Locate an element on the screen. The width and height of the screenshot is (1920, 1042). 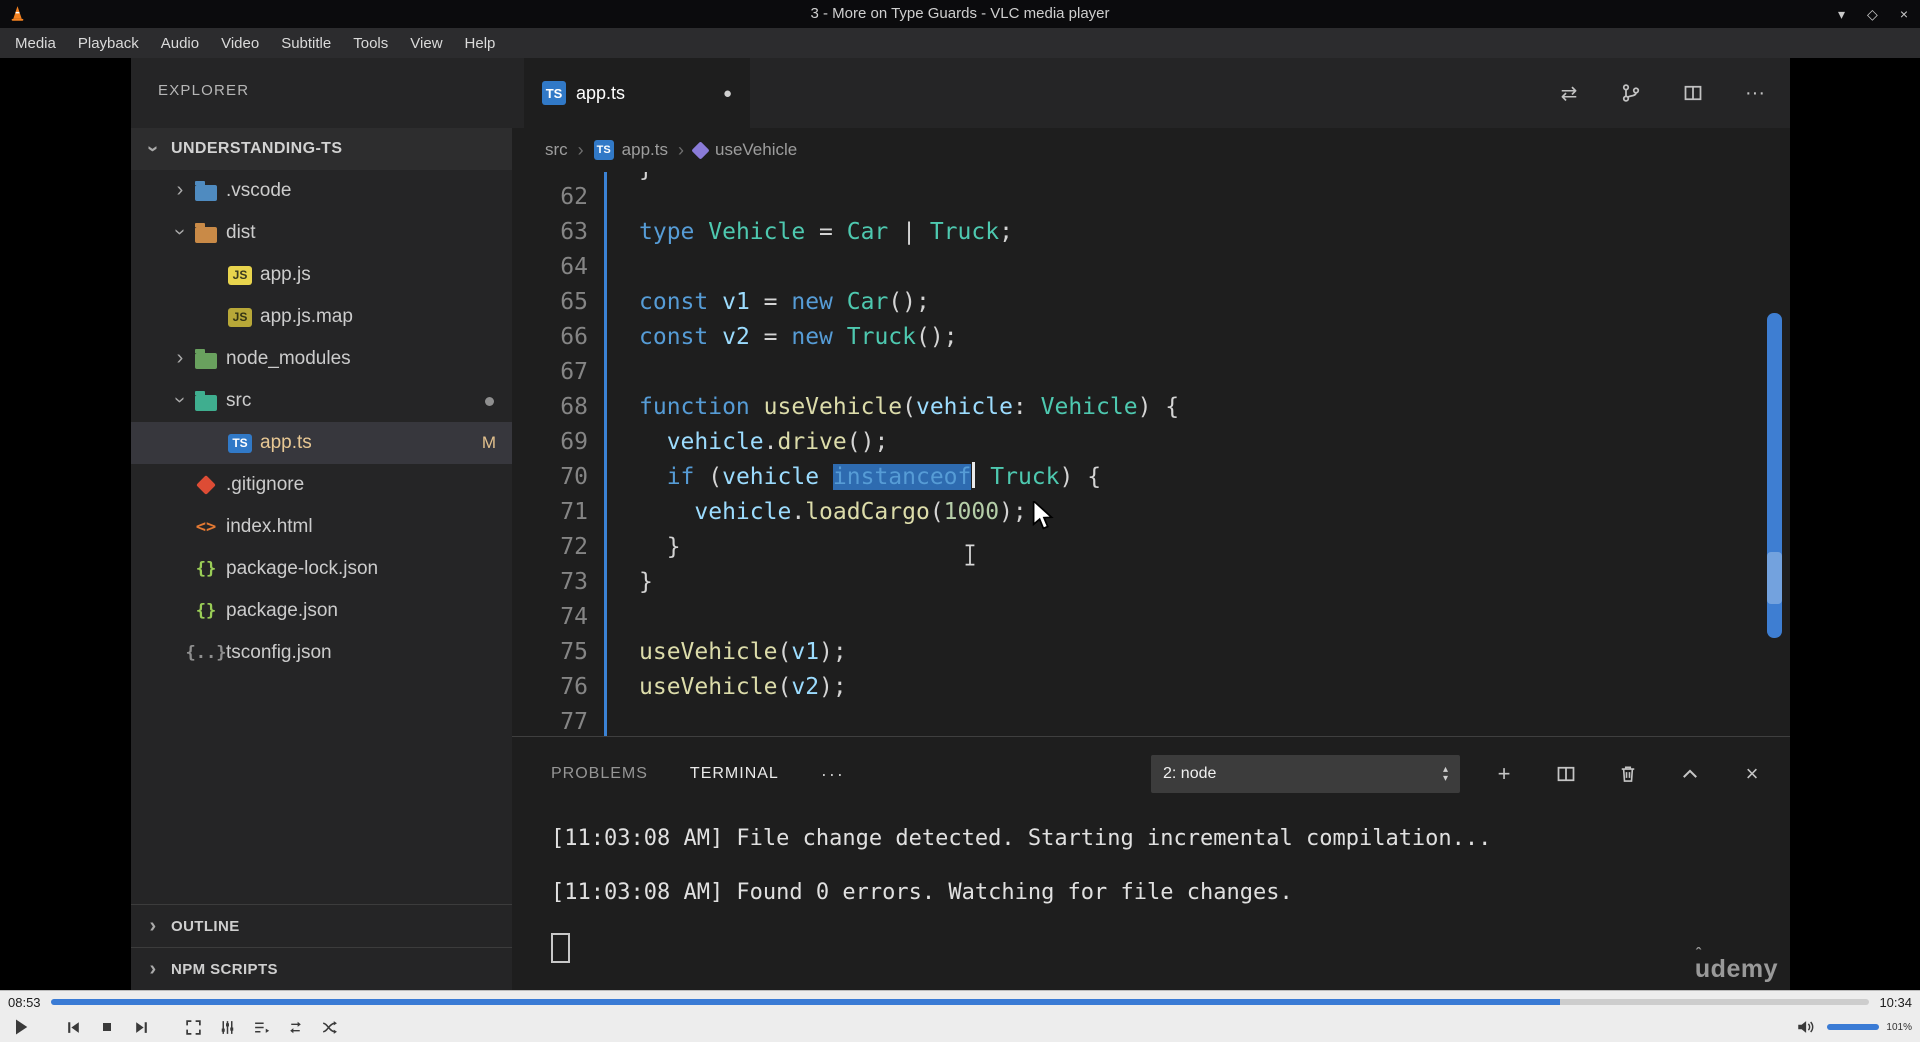
panel-more-icon: ··· is located at coordinates (833, 774).